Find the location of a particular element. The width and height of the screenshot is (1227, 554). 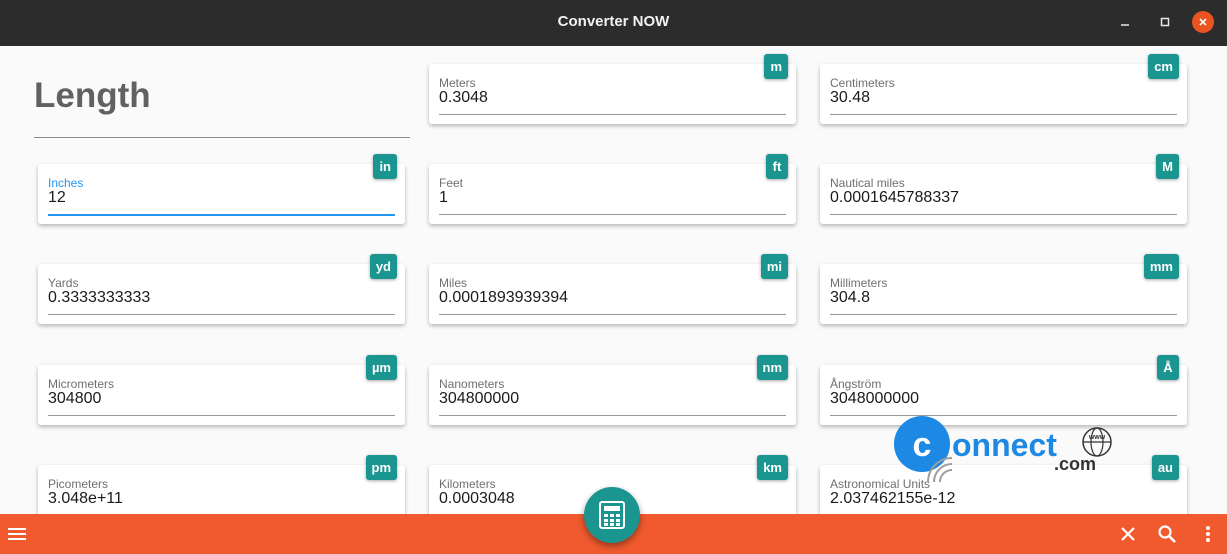

unit-symbol-badge: µm is located at coordinates (381, 367).